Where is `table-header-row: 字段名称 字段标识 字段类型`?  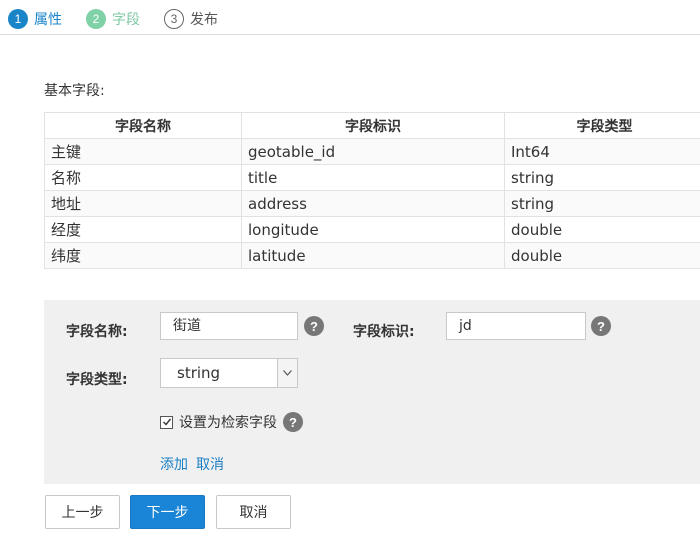
table-header-row: 字段名称 字段标识 字段类型 is located at coordinates (372, 125).